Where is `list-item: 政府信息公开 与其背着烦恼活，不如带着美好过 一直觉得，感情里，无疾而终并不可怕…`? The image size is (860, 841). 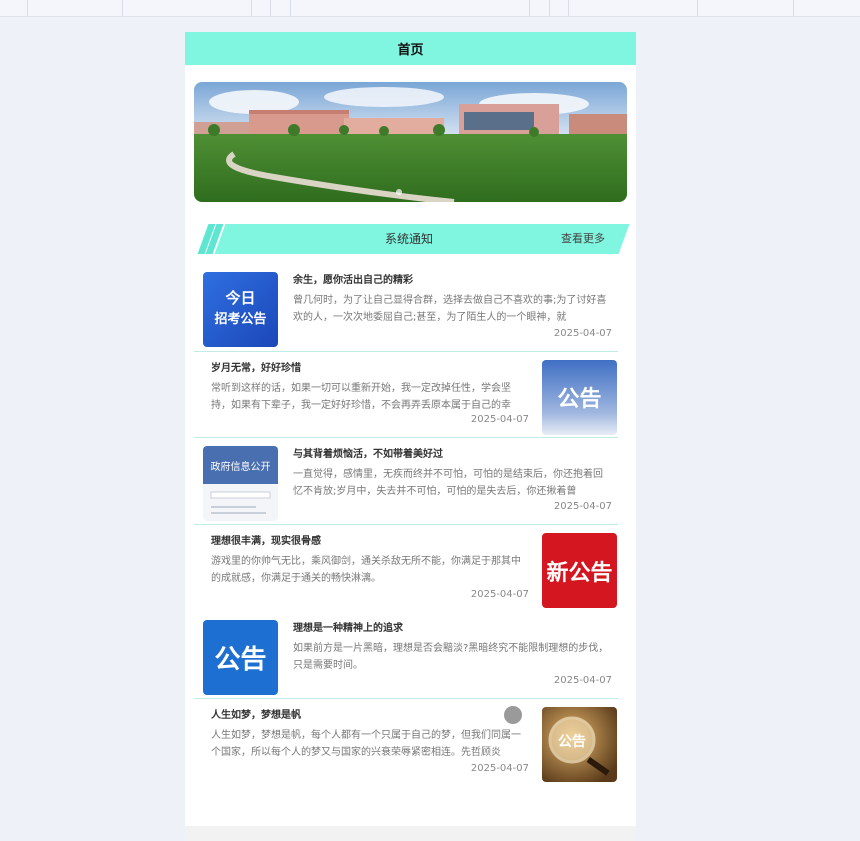 list-item: 政府信息公开 与其背着烦恼活，不如带着美好过 一直觉得，感情里，无疾而终并不可怕… is located at coordinates (406, 481).